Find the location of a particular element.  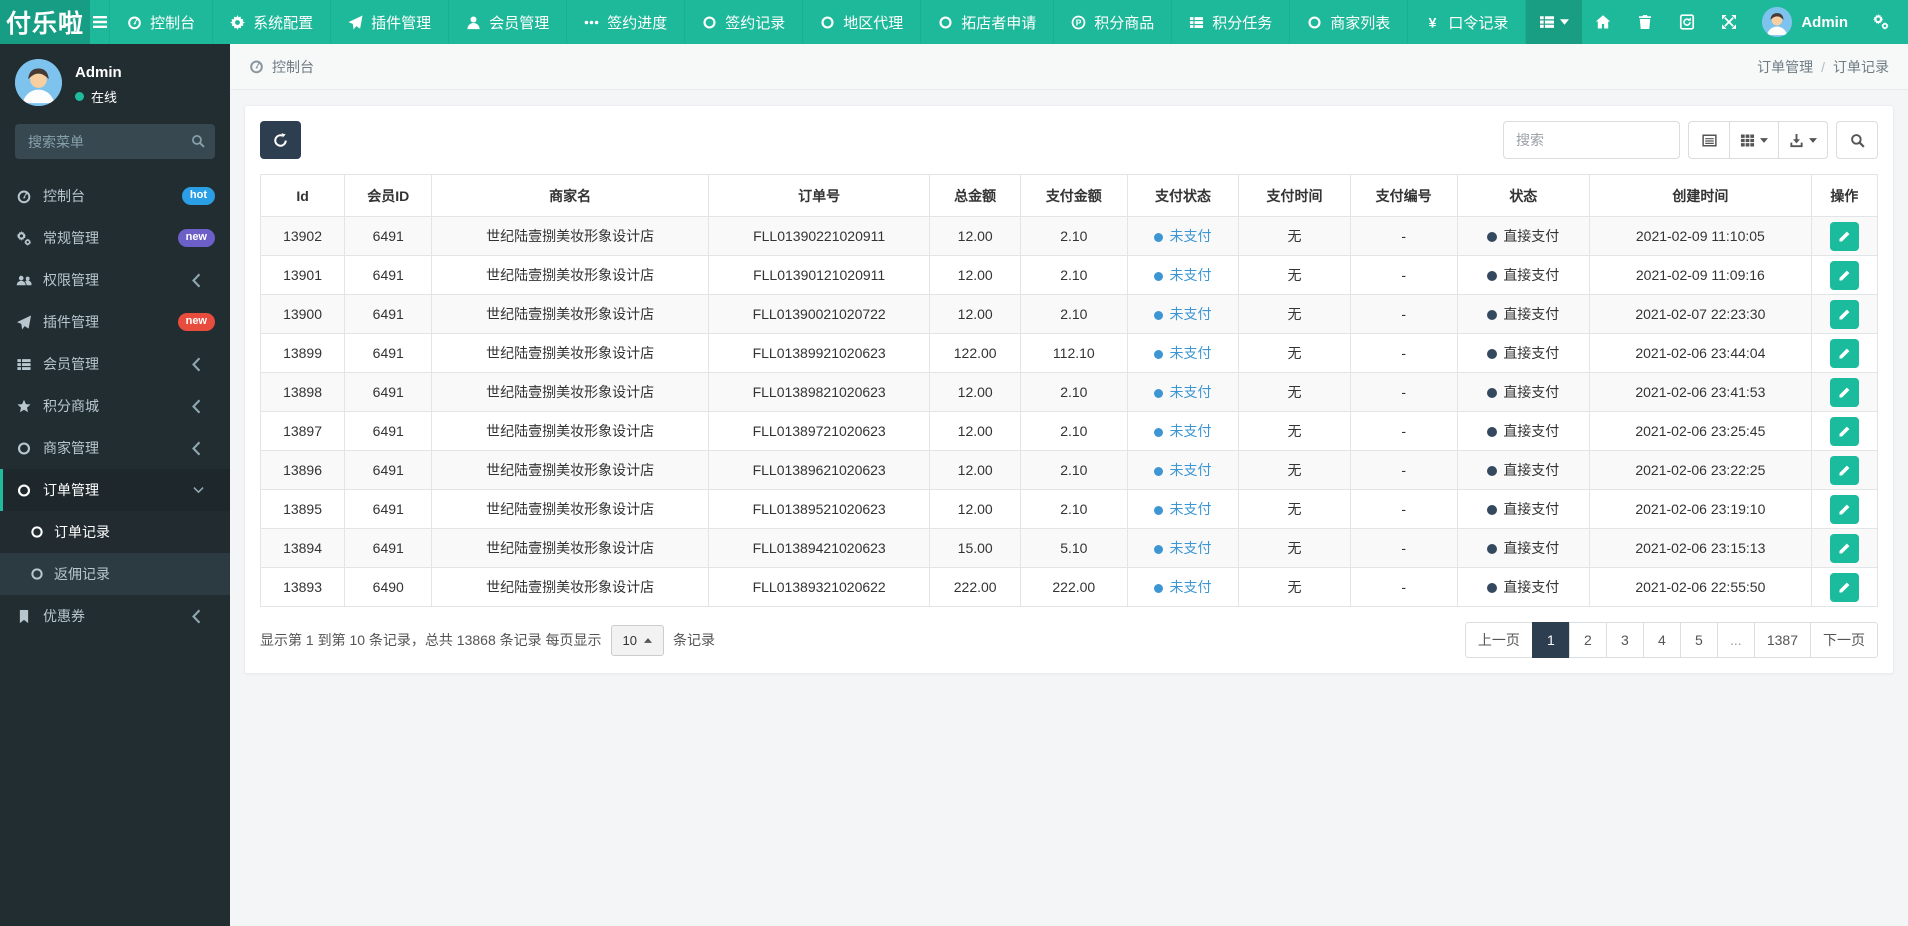

nav-item-积分任务: 积分任务 is located at coordinates (1231, 22).